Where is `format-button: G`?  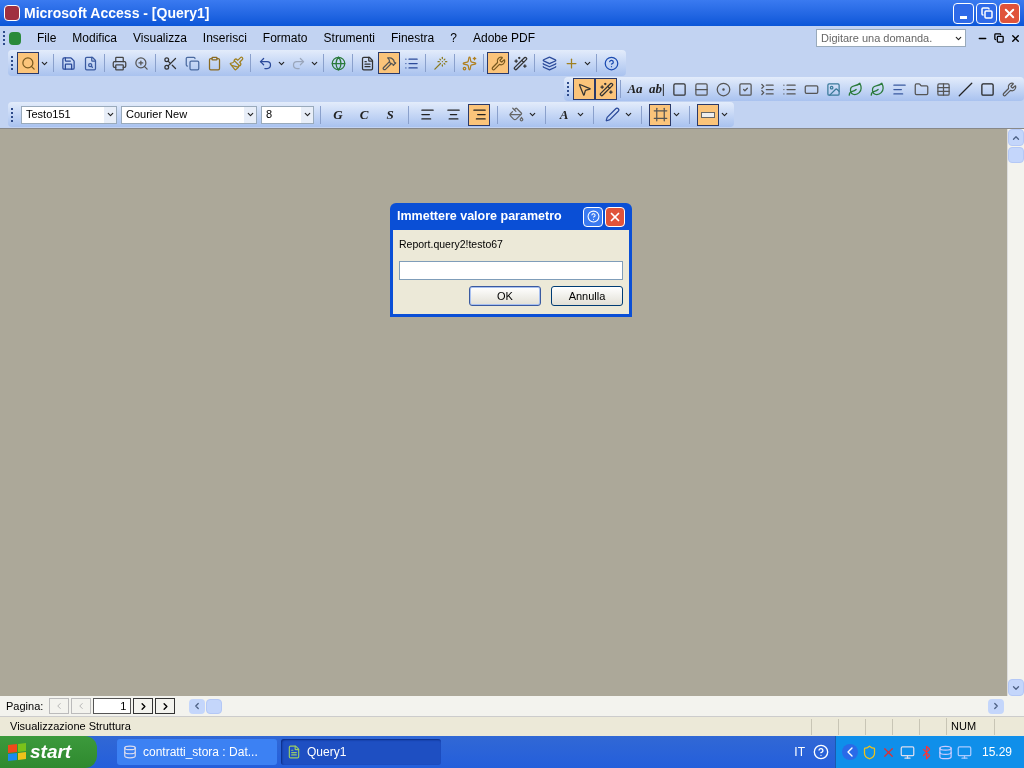 format-button: G is located at coordinates (338, 114).